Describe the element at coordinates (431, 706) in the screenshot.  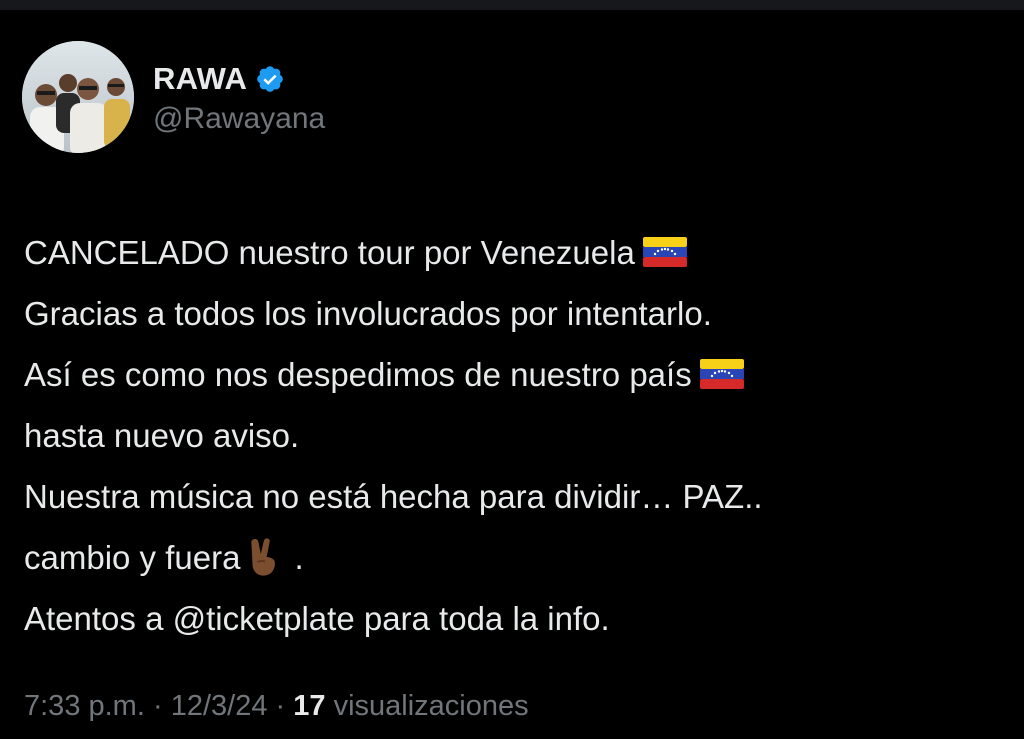
I see `views-label: visualizaciones` at that location.